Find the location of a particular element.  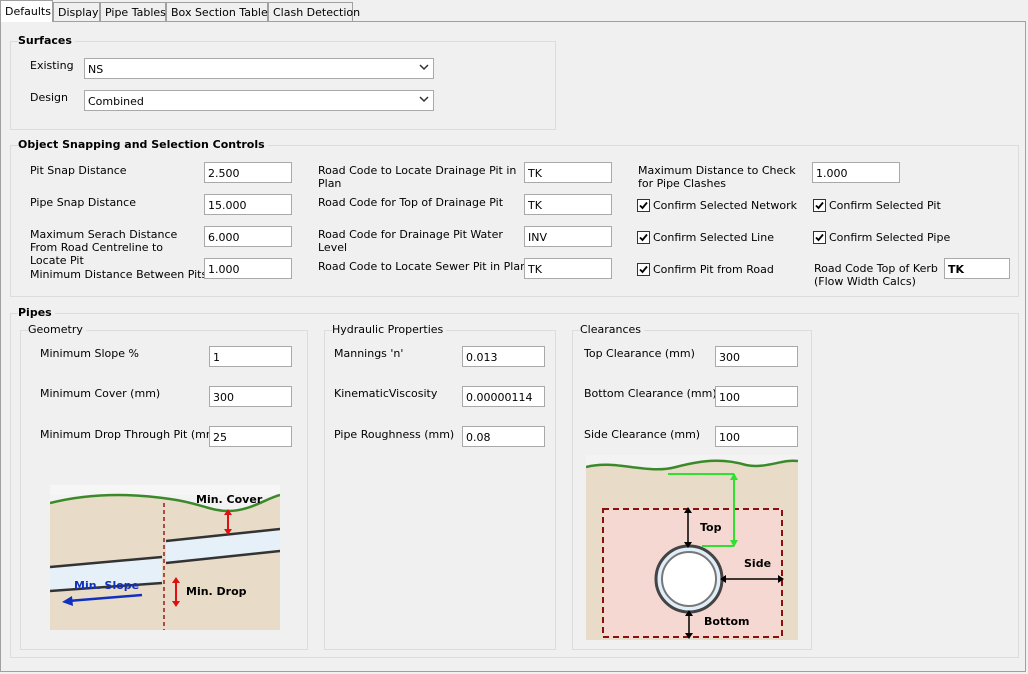

min-distance-input: 1.000 is located at coordinates (248, 268).